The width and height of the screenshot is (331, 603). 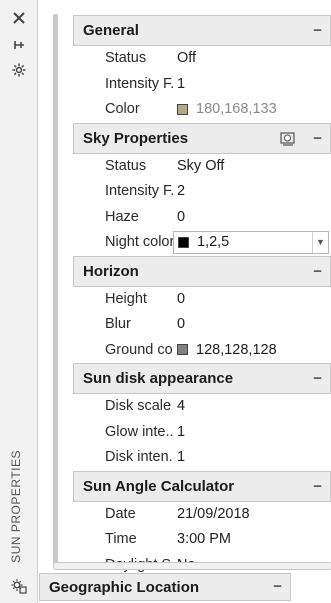 I want to click on property-label: Date, so click(x=120, y=513).